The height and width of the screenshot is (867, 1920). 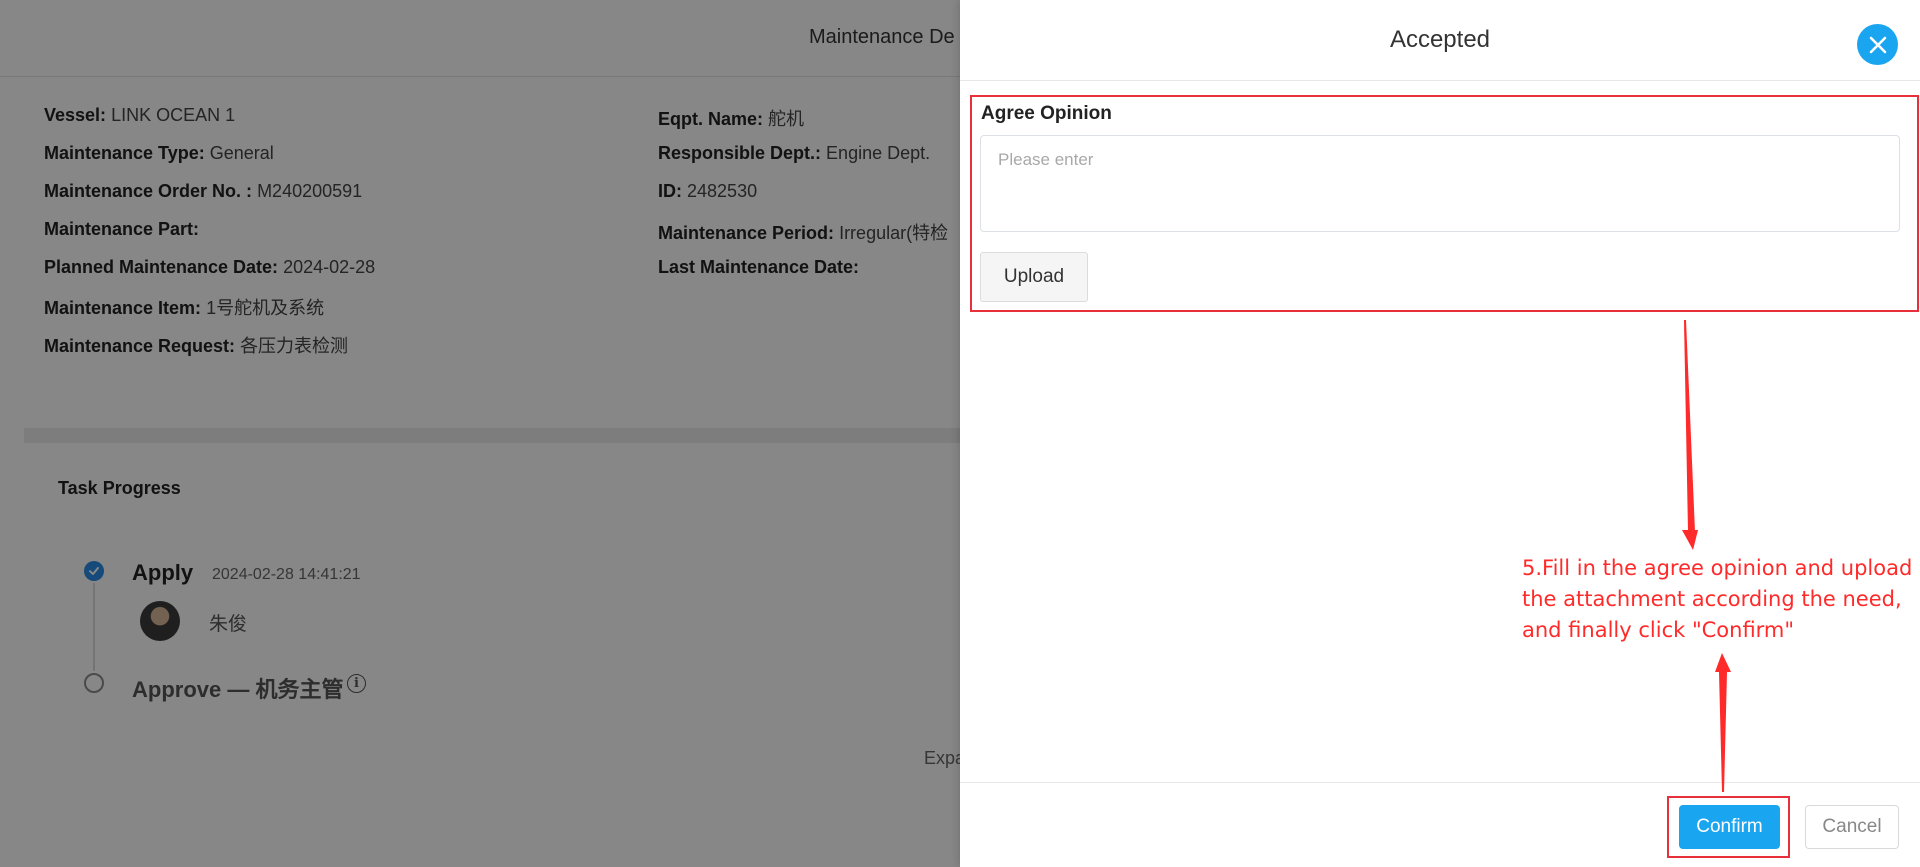 What do you see at coordinates (1729, 827) in the screenshot?
I see `confirm-button: Confirm` at bounding box center [1729, 827].